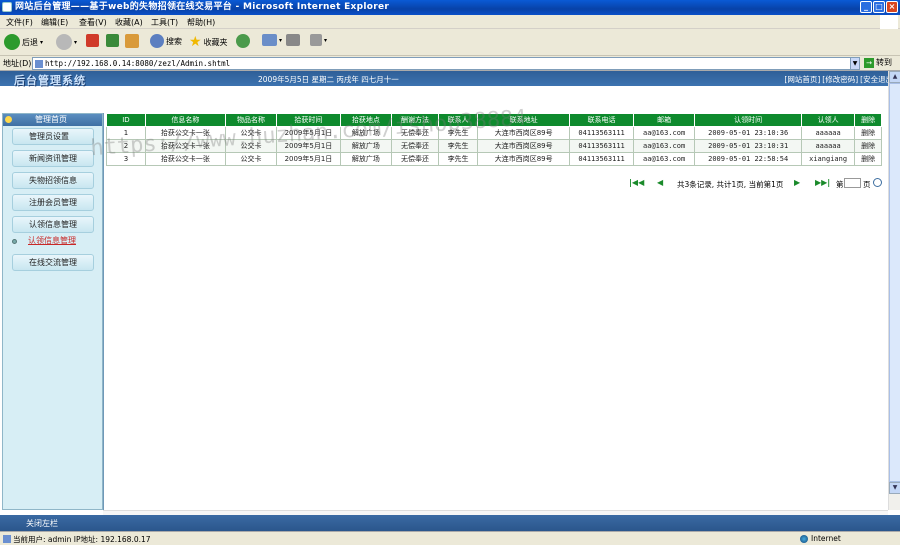 This screenshot has width=900, height=545. I want to click on search-button: 搜索, so click(166, 41).